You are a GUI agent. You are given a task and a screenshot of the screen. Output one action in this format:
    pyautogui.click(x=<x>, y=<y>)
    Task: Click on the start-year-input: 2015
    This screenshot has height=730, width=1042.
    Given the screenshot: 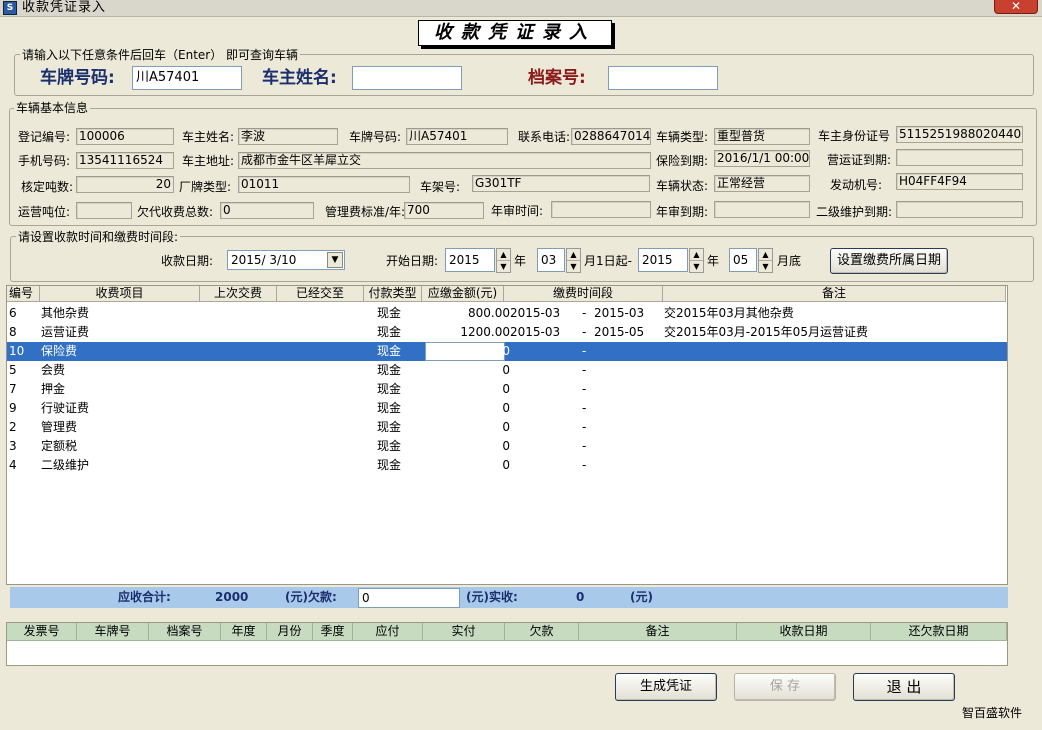 What is the action you would take?
    pyautogui.click(x=470, y=260)
    